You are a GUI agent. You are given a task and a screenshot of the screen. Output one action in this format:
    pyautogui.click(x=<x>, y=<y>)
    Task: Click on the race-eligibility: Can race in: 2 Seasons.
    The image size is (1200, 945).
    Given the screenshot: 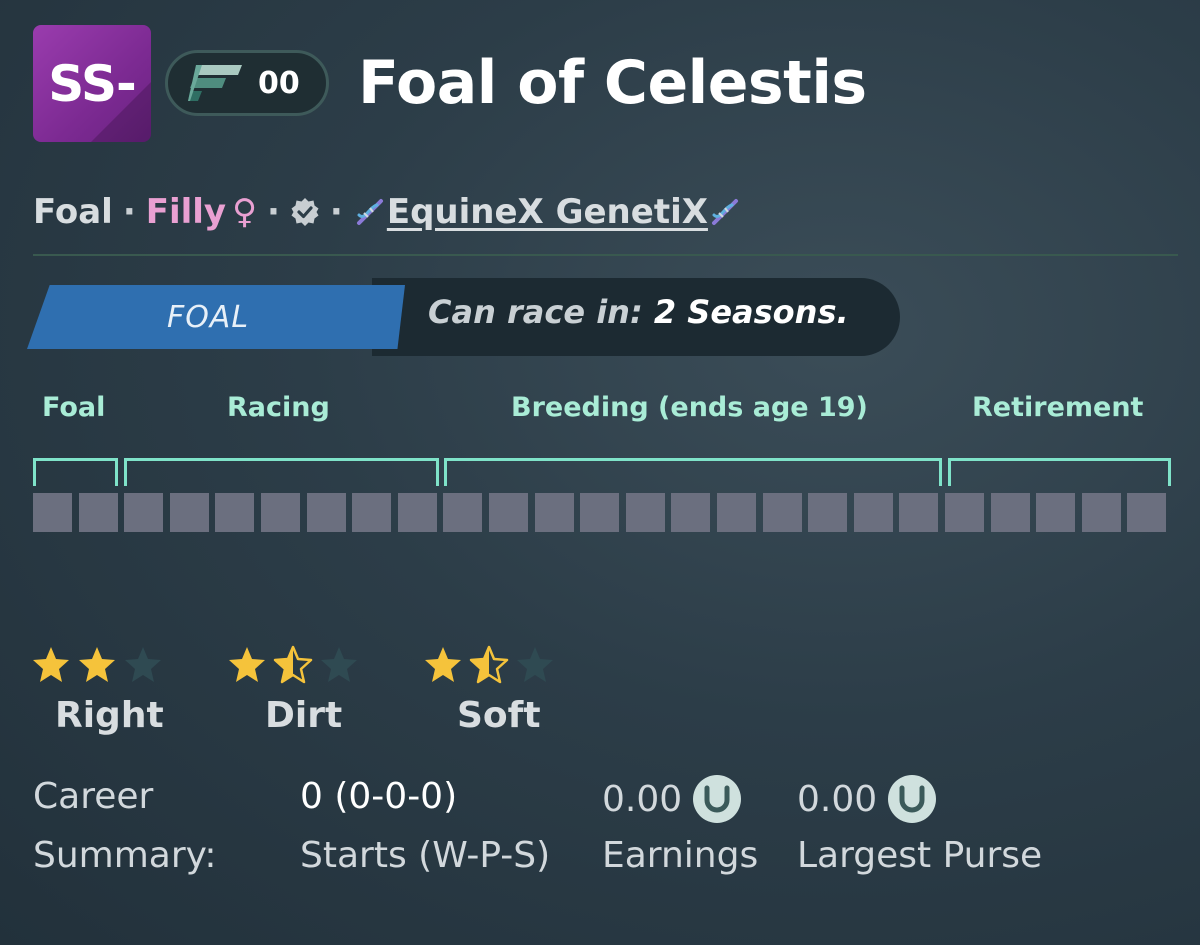 What is the action you would take?
    pyautogui.click(x=638, y=312)
    